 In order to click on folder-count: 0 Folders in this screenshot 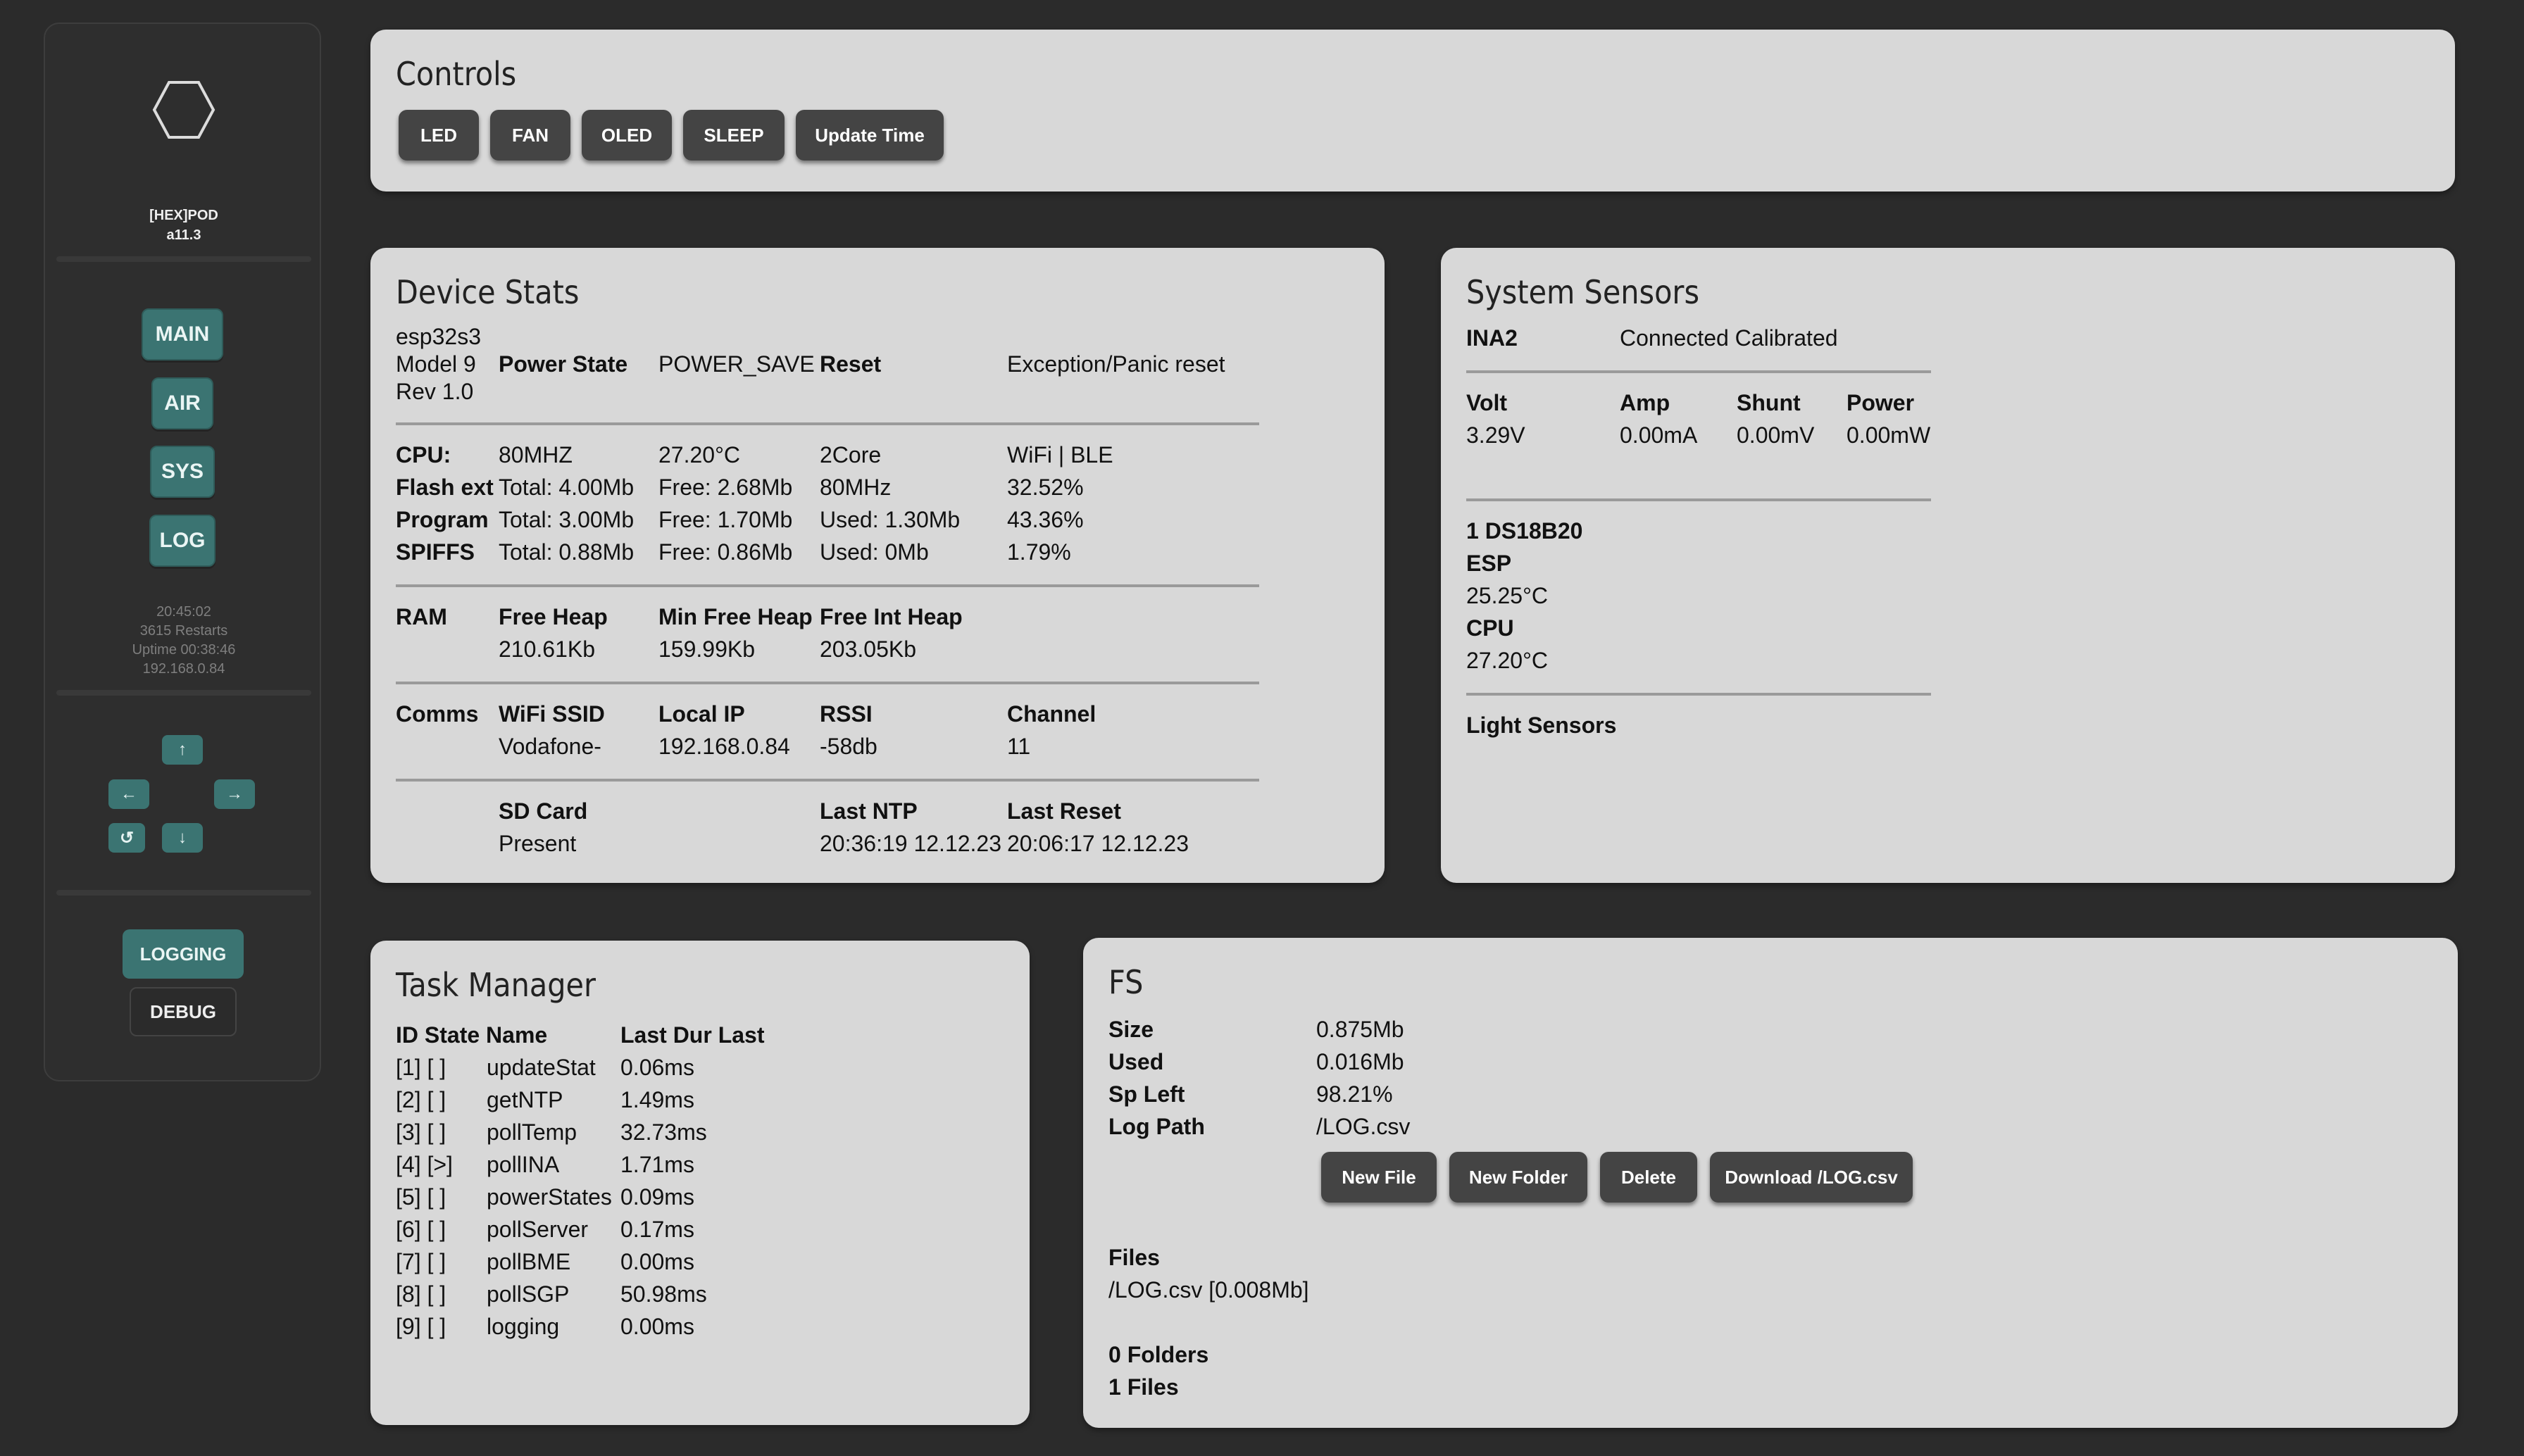, I will do `click(1158, 1354)`.